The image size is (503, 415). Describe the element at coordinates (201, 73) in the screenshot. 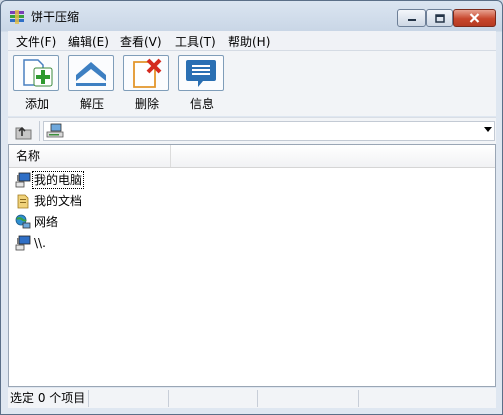

I see `info-icon` at that location.